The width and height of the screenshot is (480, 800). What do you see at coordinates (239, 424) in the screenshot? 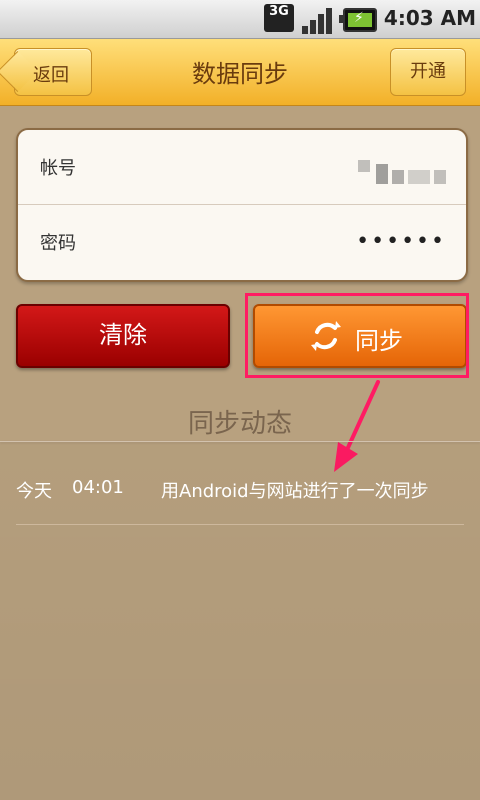
I see `sync-activity-title: 同步动态` at bounding box center [239, 424].